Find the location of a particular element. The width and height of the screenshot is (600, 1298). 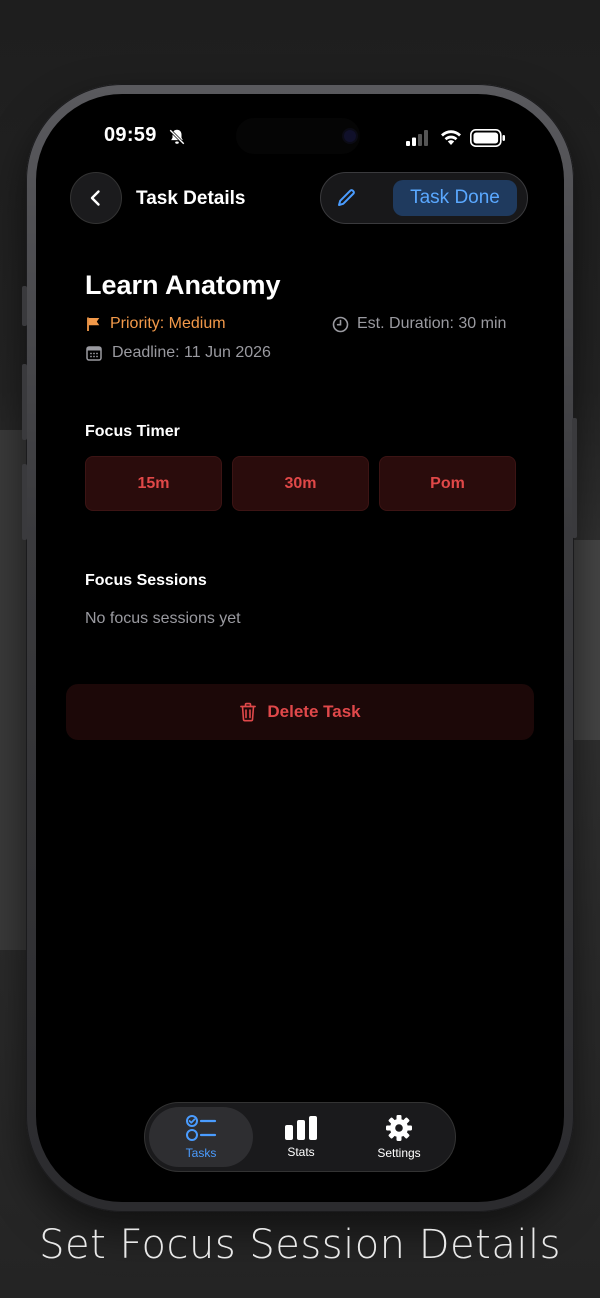

marketing-caption: Set Focus Session Details is located at coordinates (300, 1245).